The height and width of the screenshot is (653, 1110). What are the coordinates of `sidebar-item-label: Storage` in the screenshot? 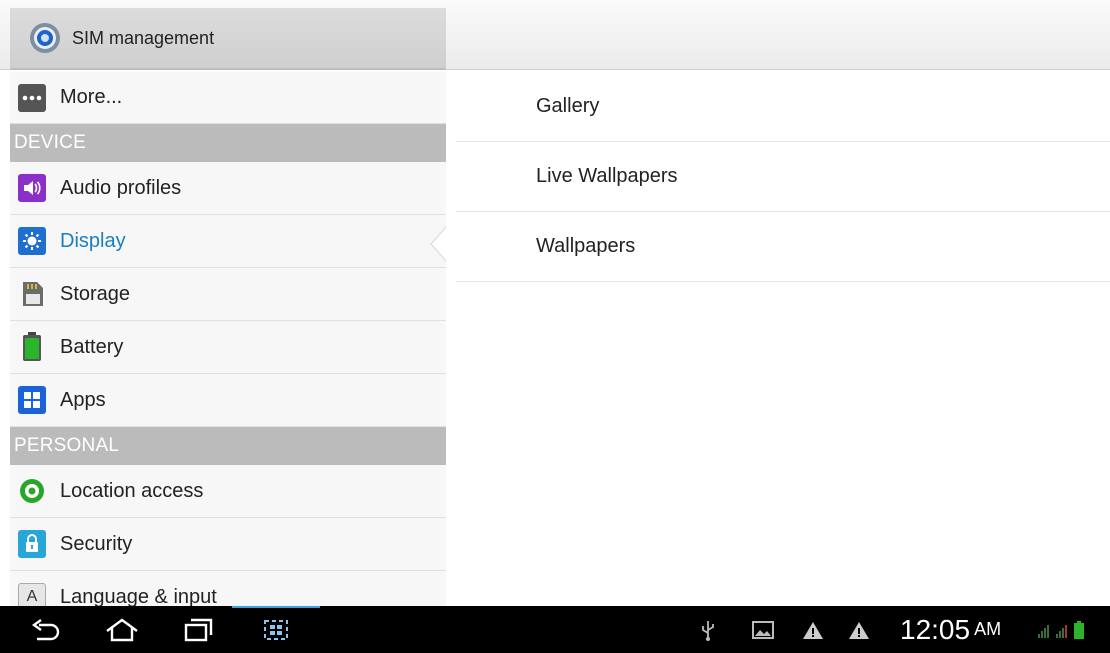 It's located at (95, 293).